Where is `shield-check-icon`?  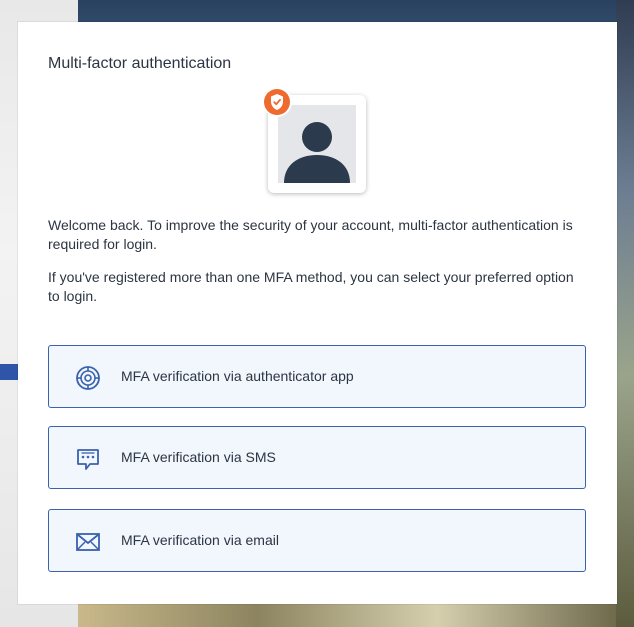
shield-check-icon is located at coordinates (277, 102).